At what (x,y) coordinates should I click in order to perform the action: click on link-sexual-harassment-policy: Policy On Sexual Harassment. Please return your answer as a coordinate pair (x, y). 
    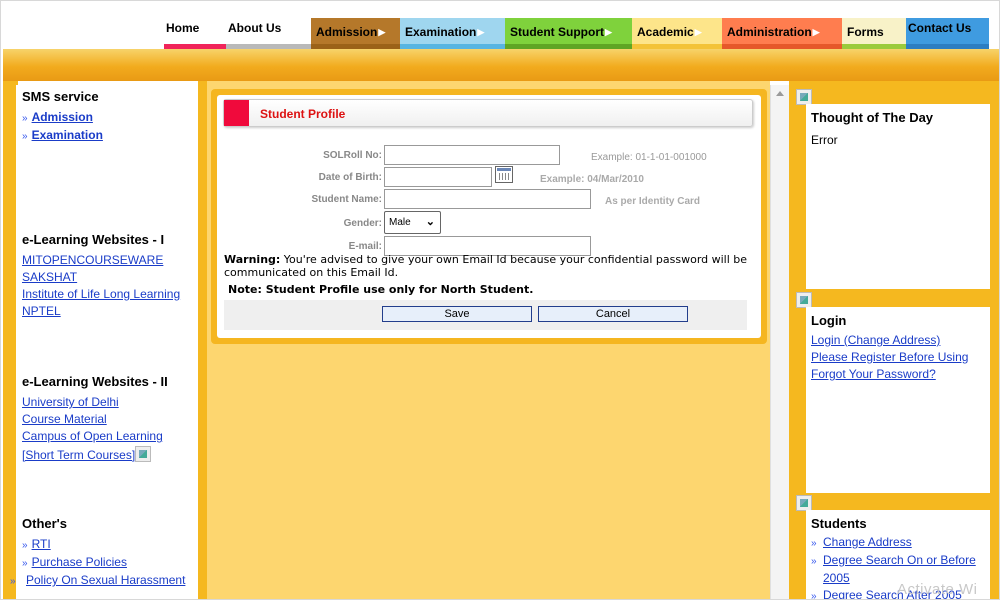
    Looking at the image, I should click on (110, 581).